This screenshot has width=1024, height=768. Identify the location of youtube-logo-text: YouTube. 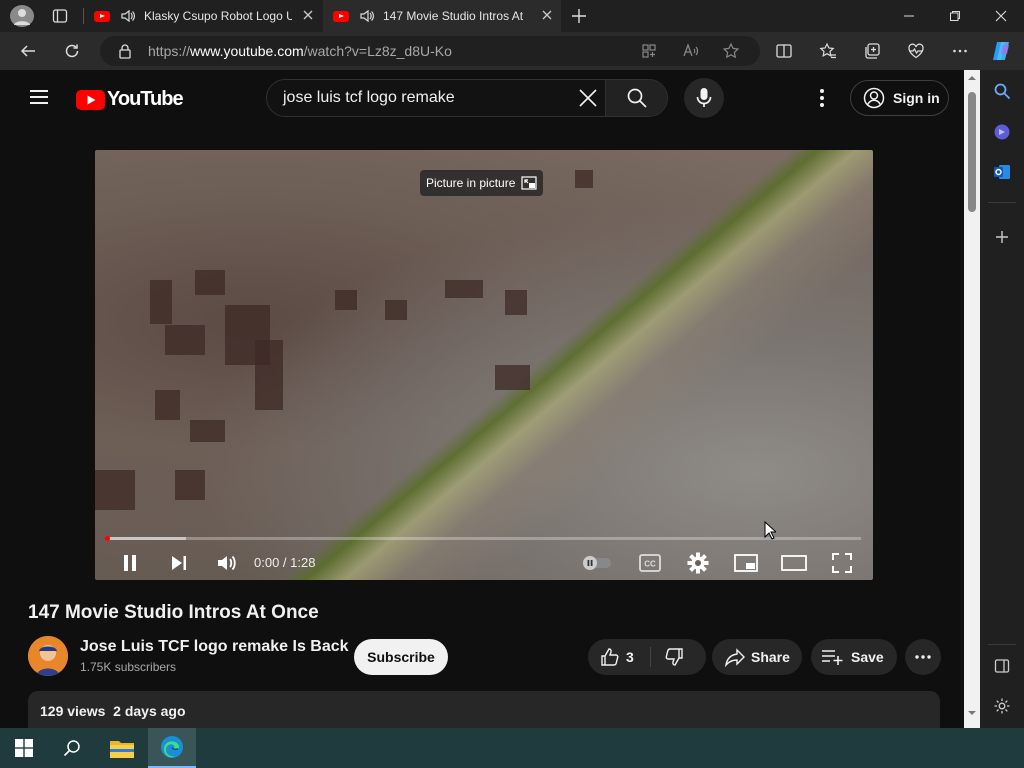
(145, 99).